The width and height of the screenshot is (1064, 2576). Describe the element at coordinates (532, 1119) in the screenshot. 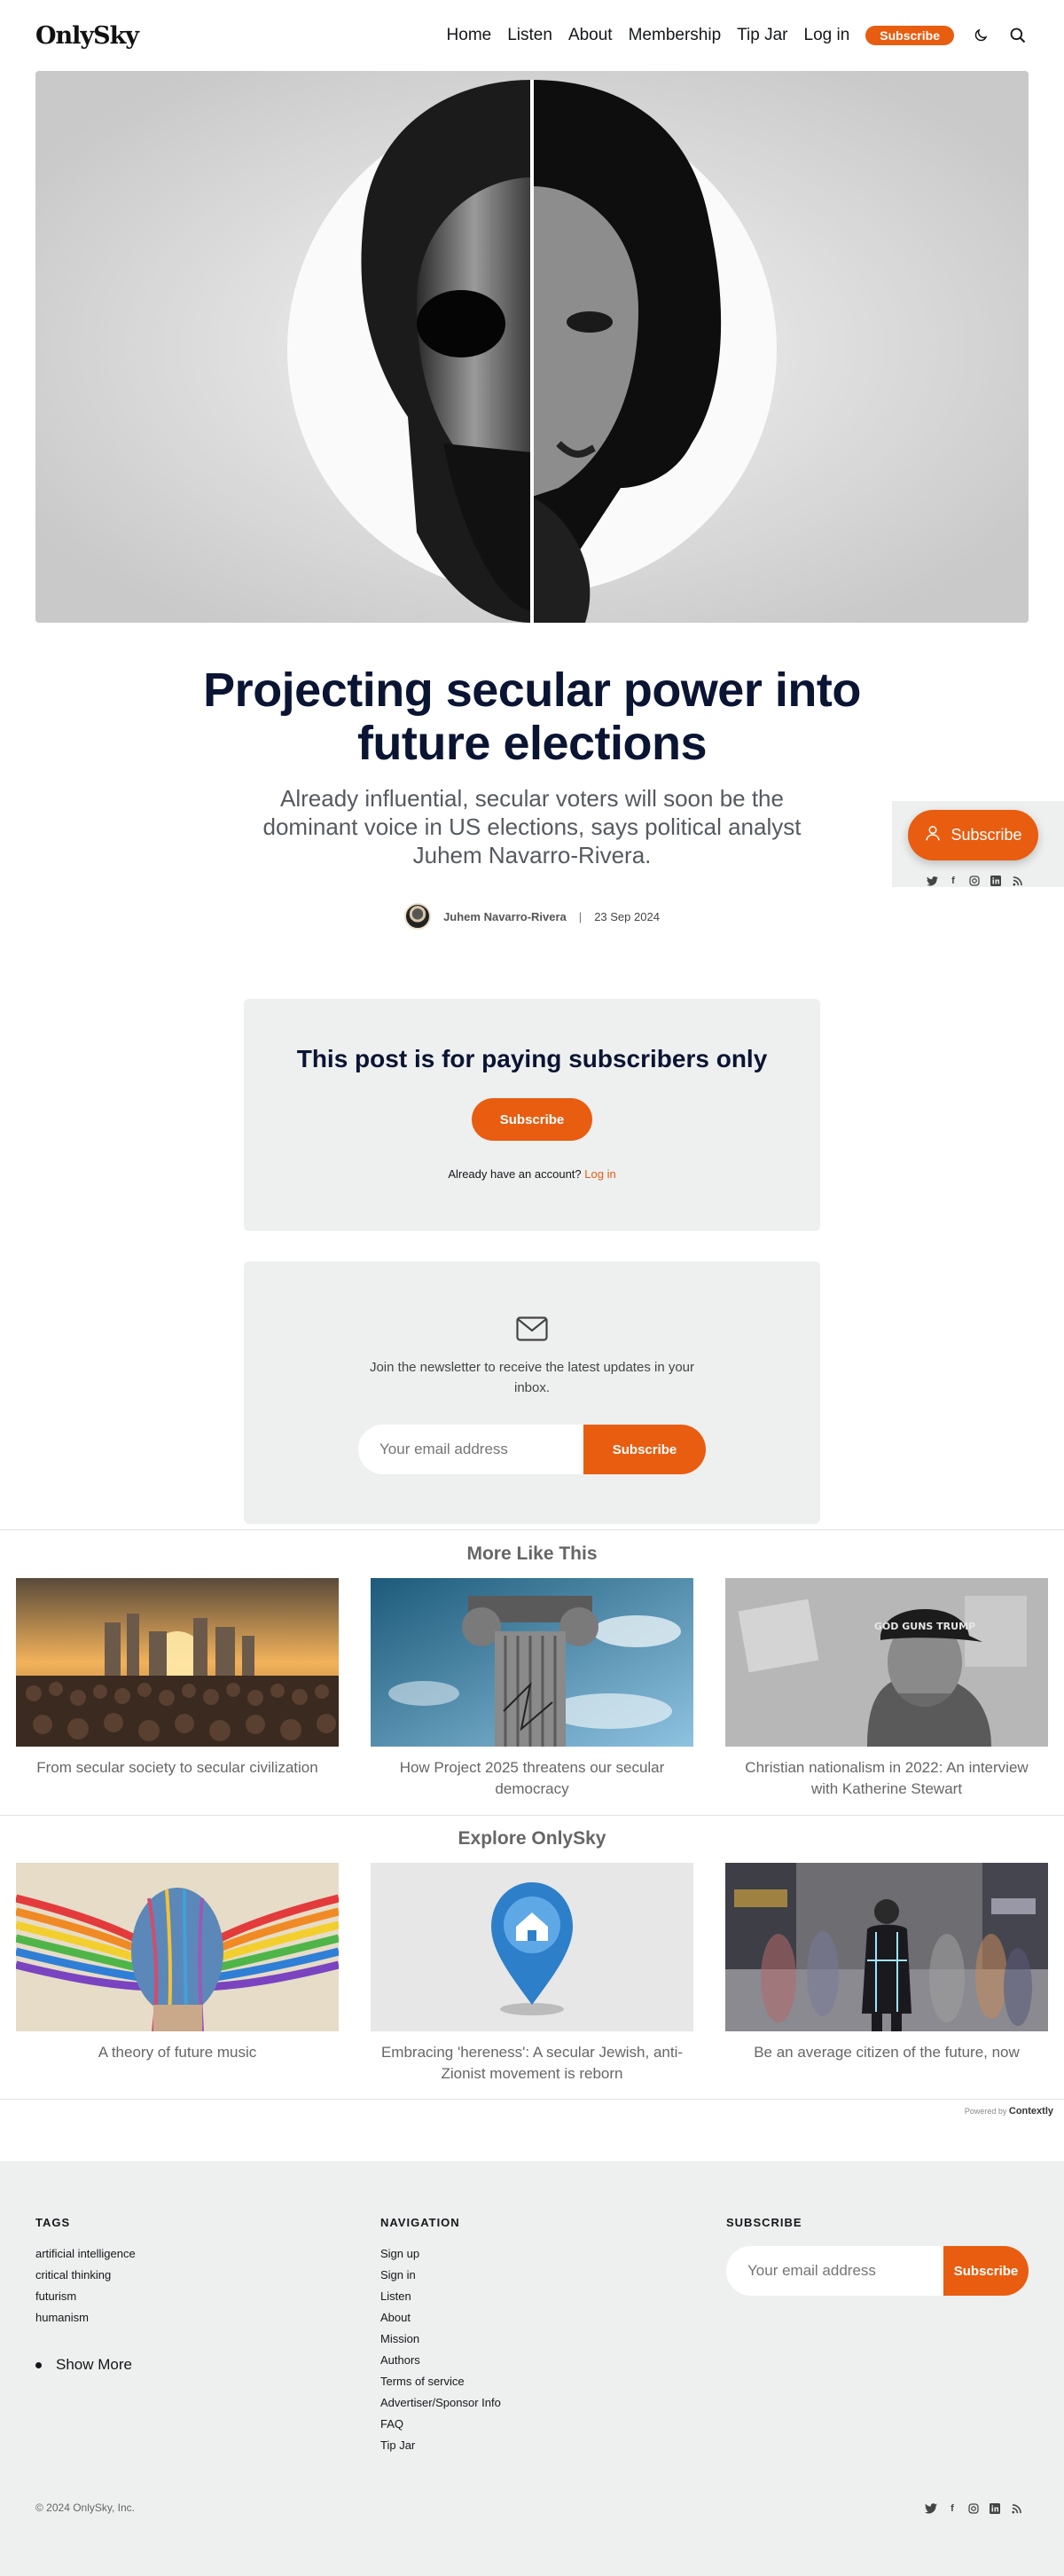

I see `paywall-subscribe-button: Subscribe` at that location.